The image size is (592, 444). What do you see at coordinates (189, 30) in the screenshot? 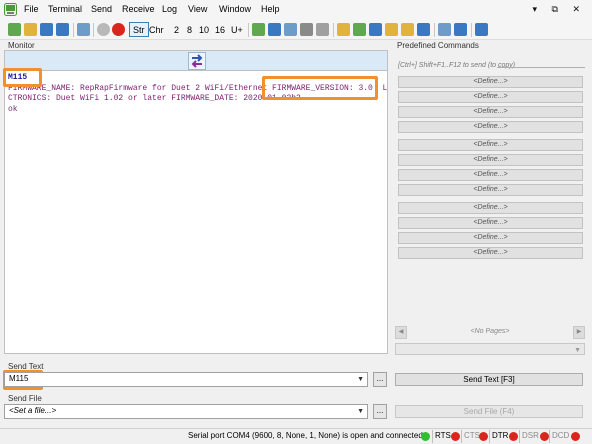
I see `radix-8-button: 8` at bounding box center [189, 30].